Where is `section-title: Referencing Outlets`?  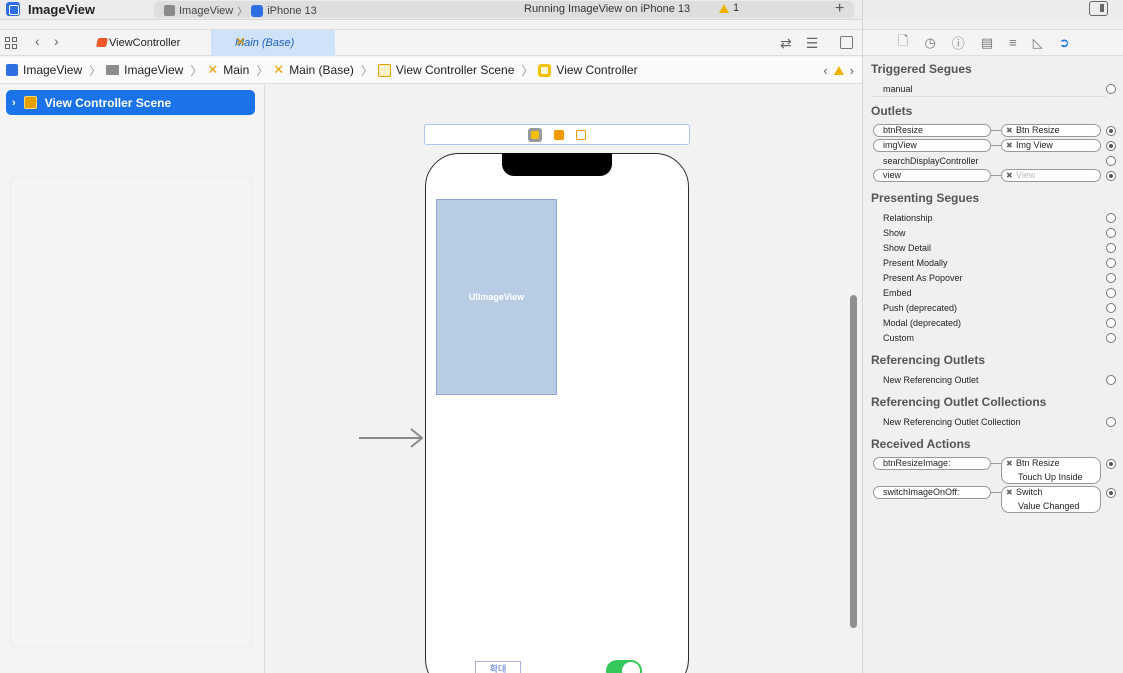 section-title: Referencing Outlets is located at coordinates (928, 360).